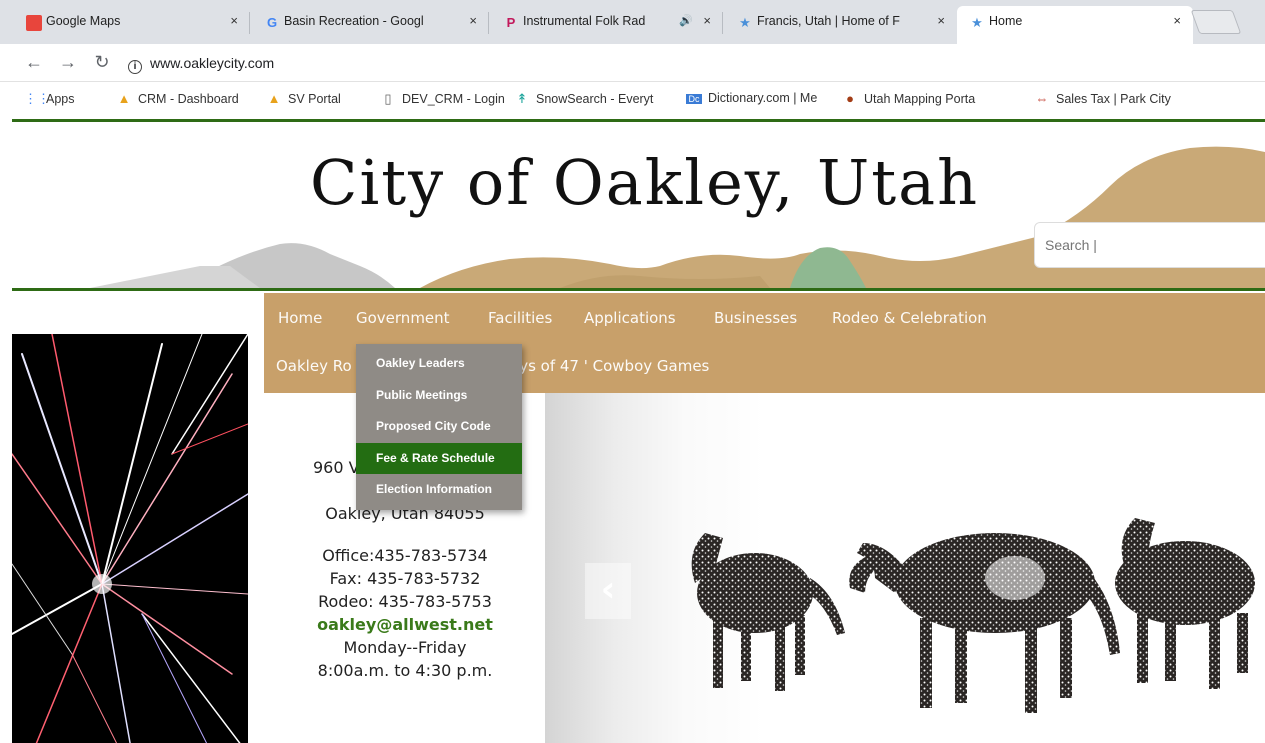 Image resolution: width=1265 pixels, height=743 pixels. What do you see at coordinates (83, 21) in the screenshot?
I see `tab-title: Google Maps` at bounding box center [83, 21].